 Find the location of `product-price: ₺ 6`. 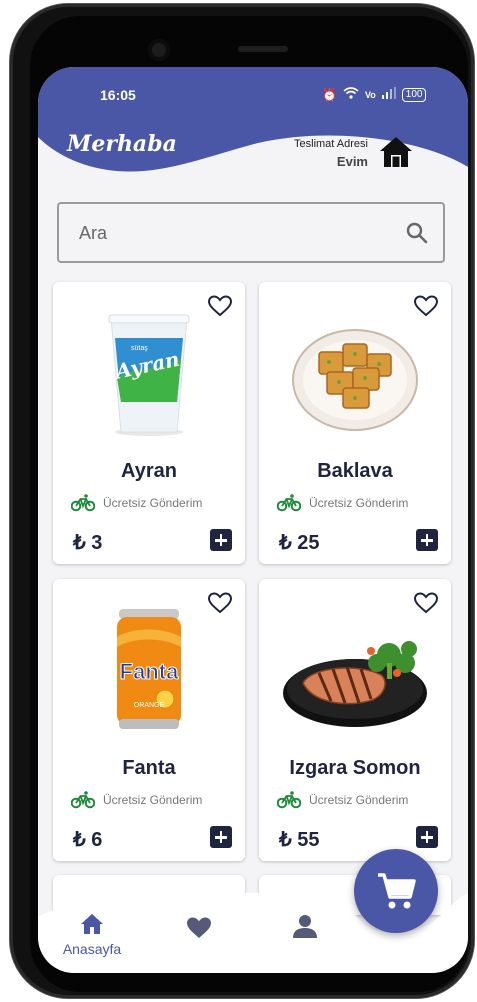

product-price: ₺ 6 is located at coordinates (88, 840).